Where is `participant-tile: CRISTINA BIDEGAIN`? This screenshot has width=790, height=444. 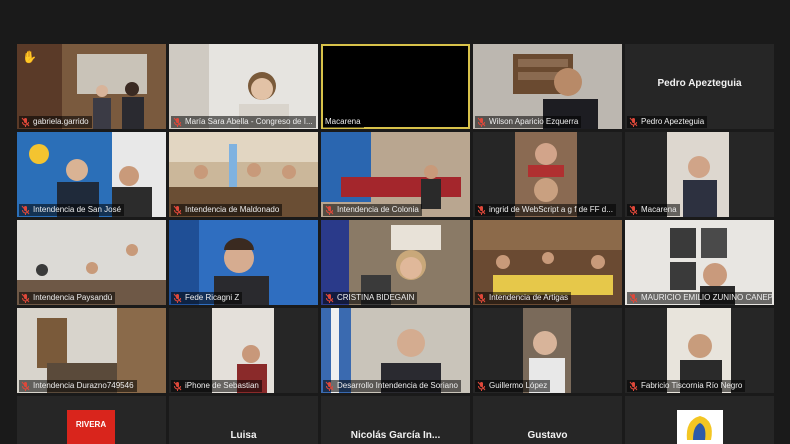 participant-tile: CRISTINA BIDEGAIN is located at coordinates (395, 262).